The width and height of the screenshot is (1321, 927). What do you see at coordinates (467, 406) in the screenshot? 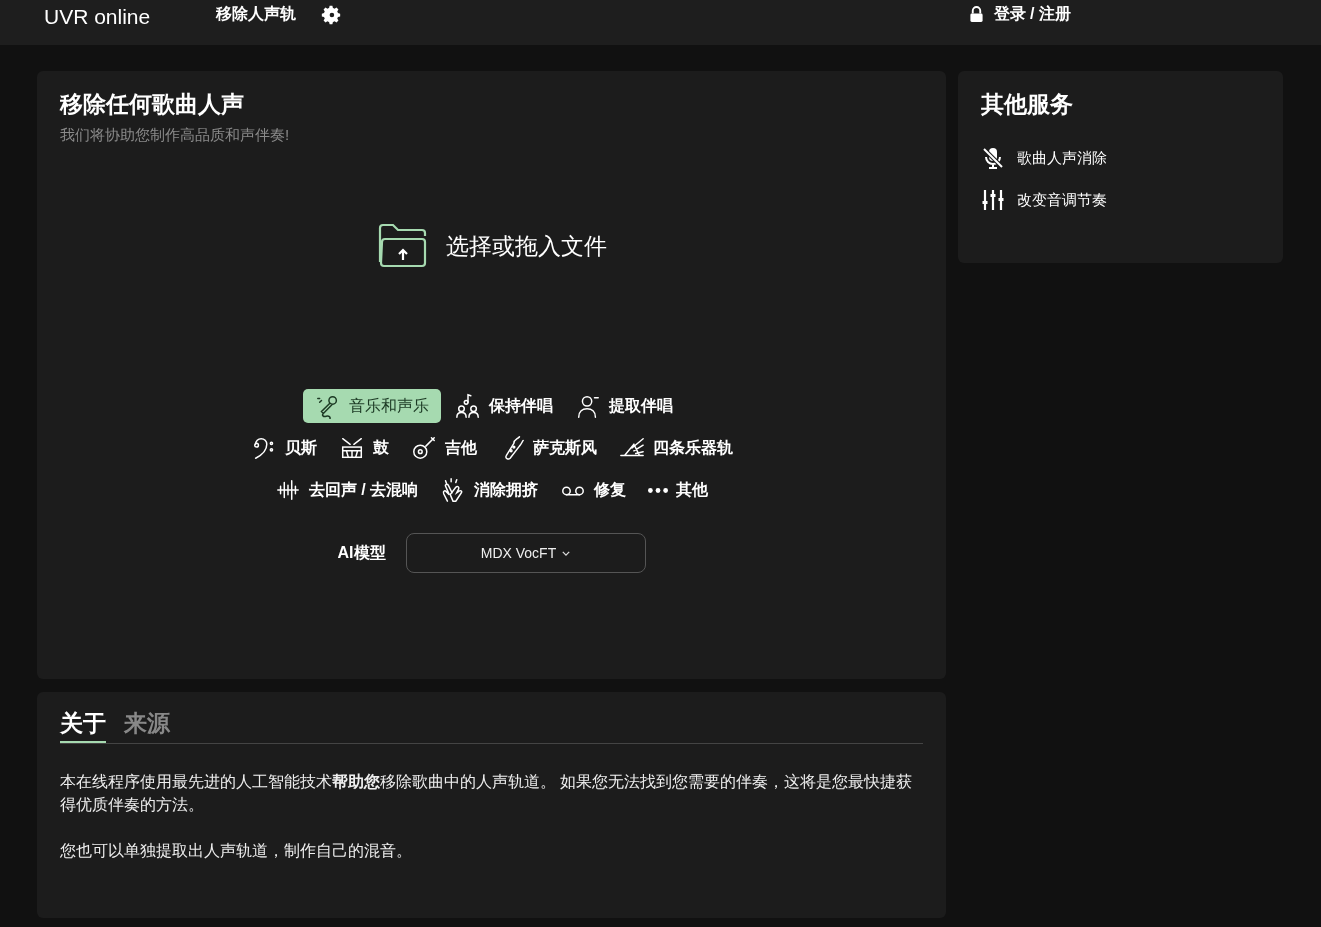
I see `singers-icon` at bounding box center [467, 406].